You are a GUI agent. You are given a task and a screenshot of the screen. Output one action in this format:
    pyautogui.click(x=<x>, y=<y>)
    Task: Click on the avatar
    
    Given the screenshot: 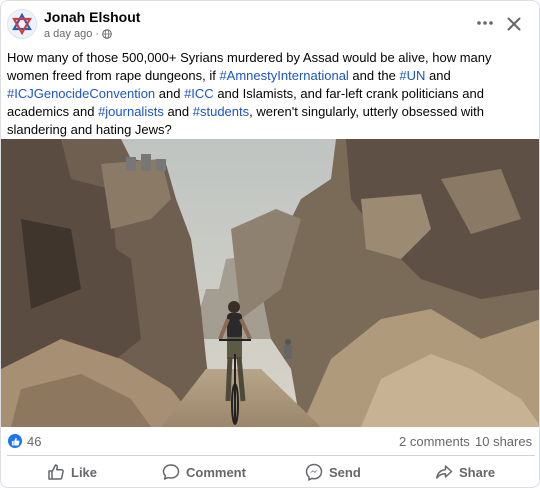 What is the action you would take?
    pyautogui.click(x=22, y=24)
    